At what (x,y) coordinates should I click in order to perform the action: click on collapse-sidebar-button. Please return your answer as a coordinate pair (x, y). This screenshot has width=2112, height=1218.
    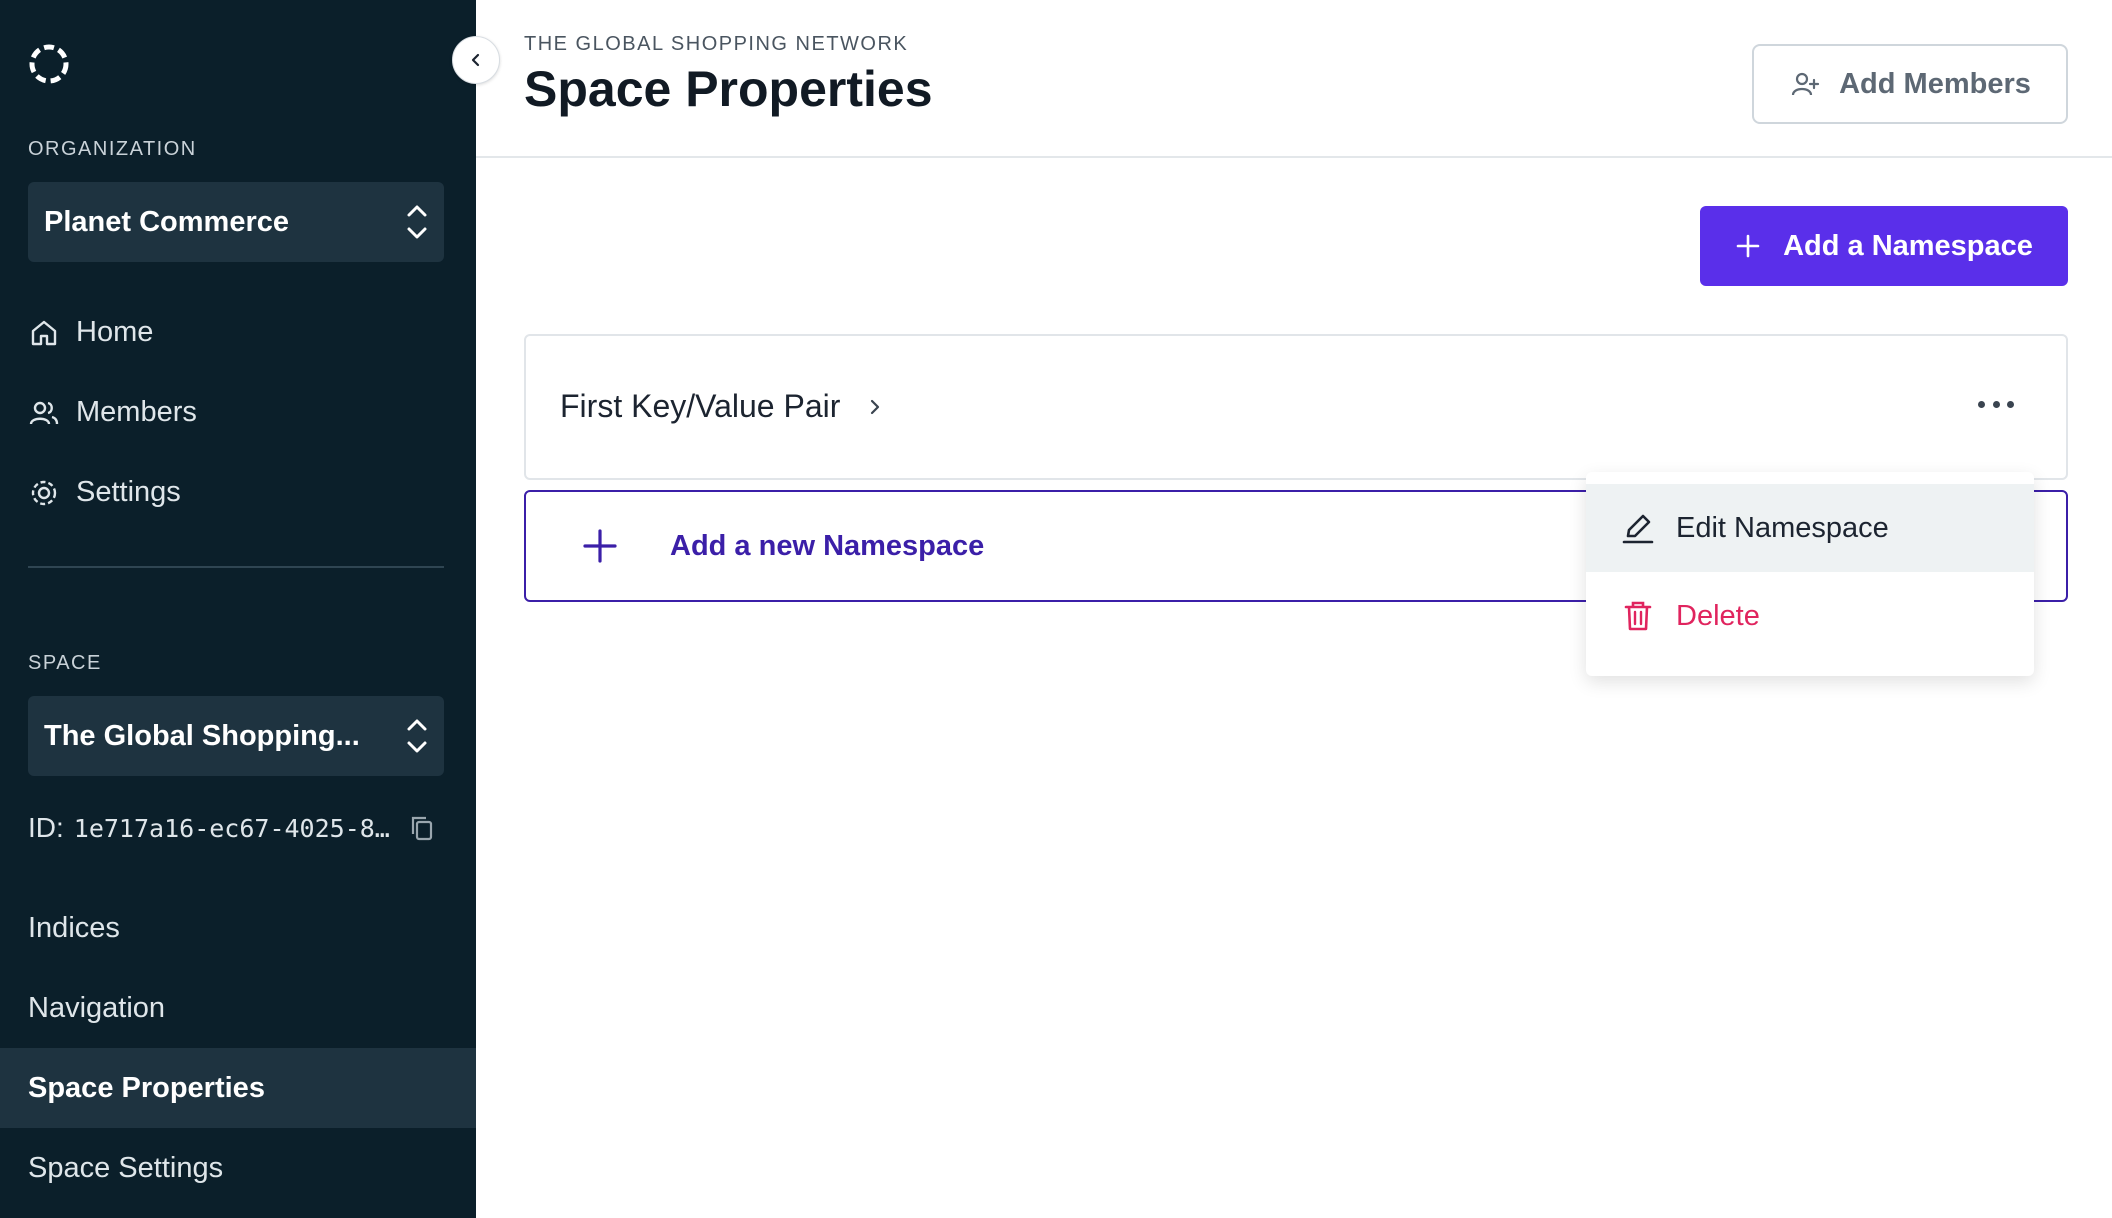
    Looking at the image, I should click on (476, 60).